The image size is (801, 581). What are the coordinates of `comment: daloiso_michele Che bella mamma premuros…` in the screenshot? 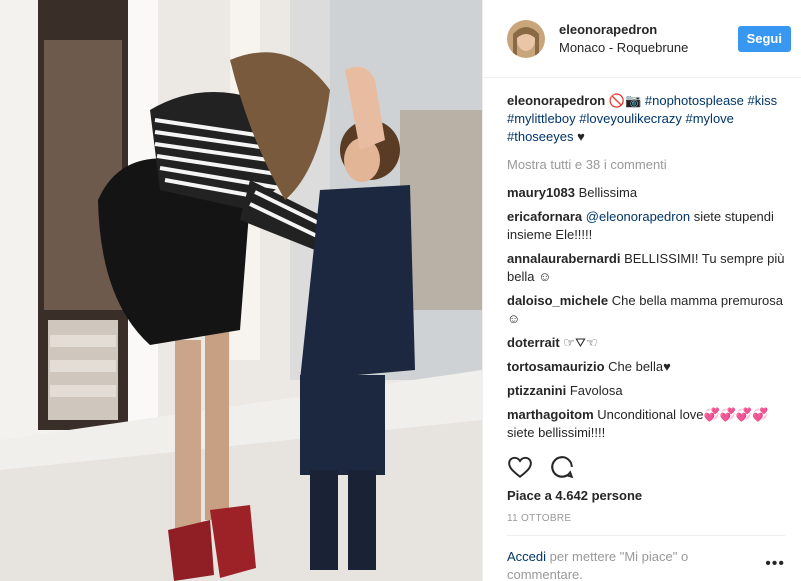 It's located at (646, 310).